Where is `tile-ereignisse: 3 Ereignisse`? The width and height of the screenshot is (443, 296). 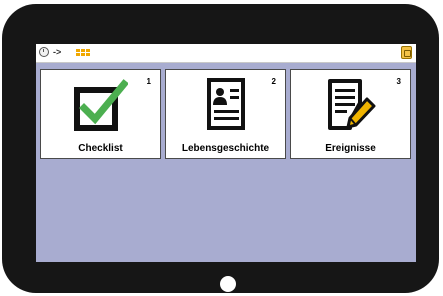 tile-ereignisse: 3 Ereignisse is located at coordinates (350, 114).